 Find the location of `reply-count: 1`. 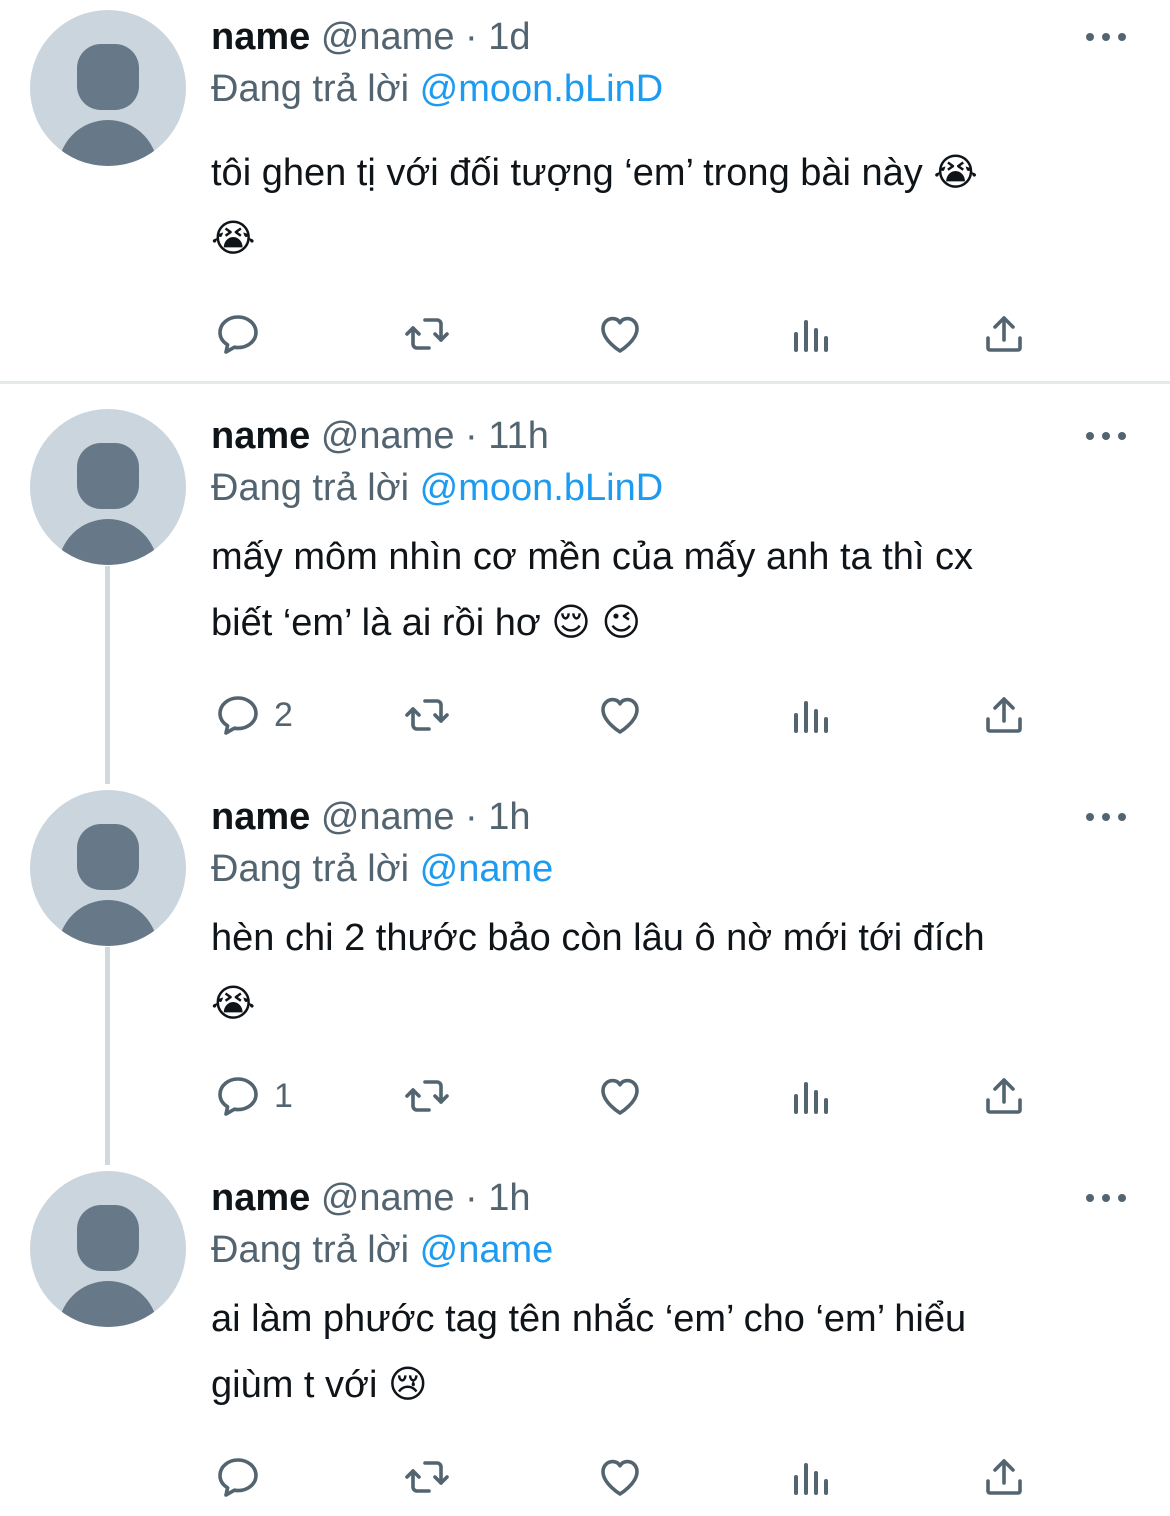

reply-count: 1 is located at coordinates (283, 1095).